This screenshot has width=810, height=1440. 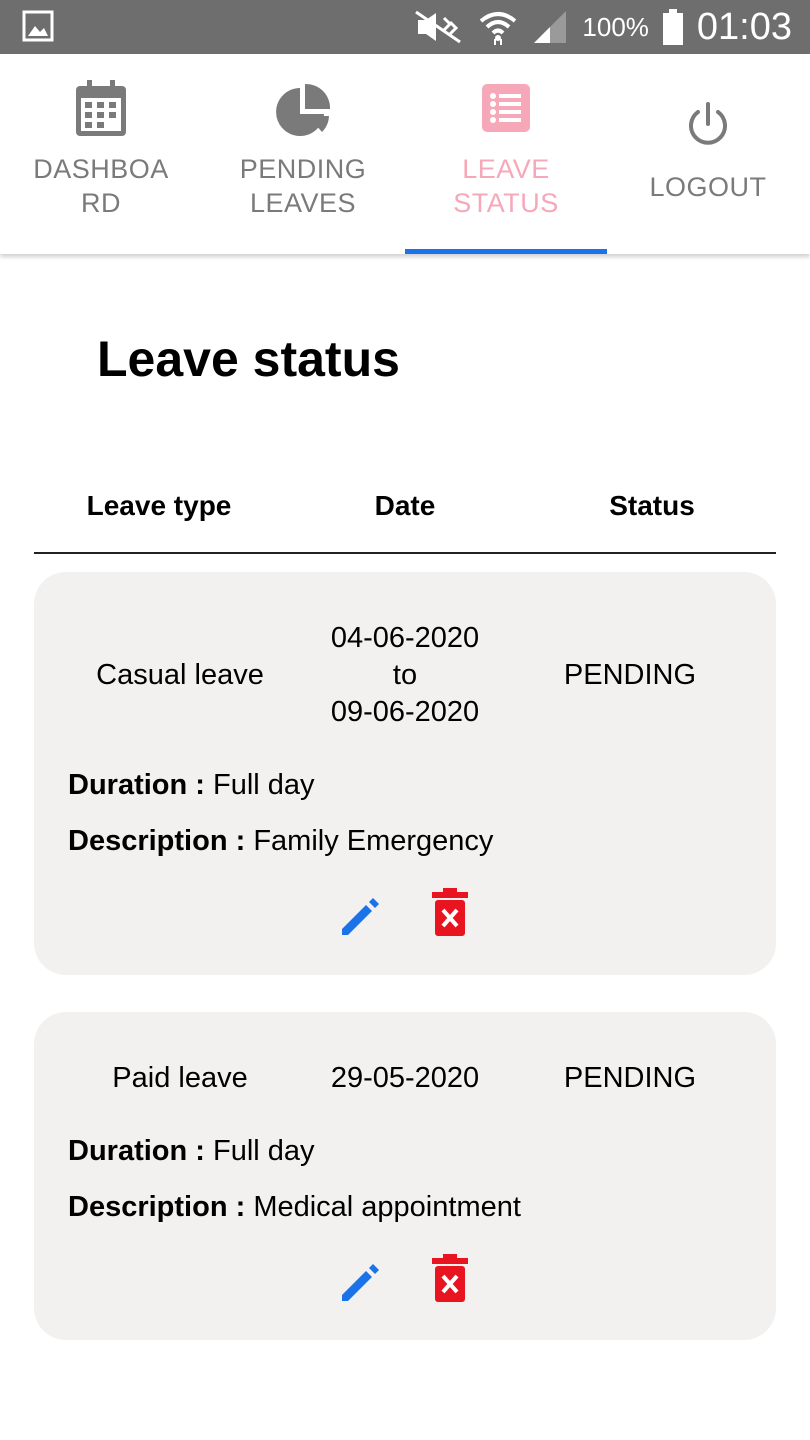 What do you see at coordinates (708, 187) in the screenshot?
I see `tab-logout-label: LOGOUT` at bounding box center [708, 187].